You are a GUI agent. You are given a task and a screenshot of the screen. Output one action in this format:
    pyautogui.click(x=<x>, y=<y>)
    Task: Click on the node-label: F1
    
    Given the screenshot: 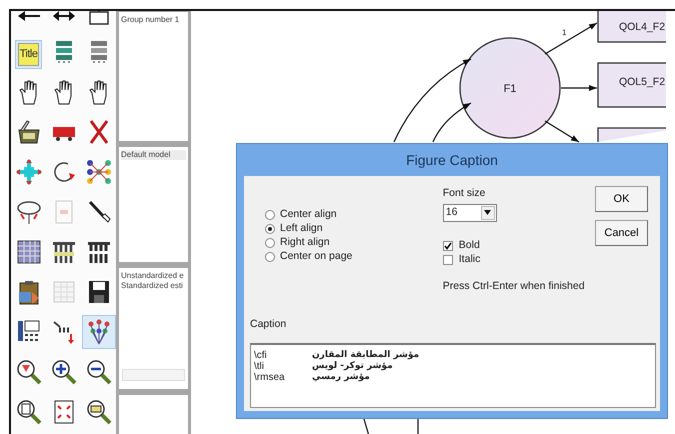 What is the action you would take?
    pyautogui.click(x=510, y=89)
    